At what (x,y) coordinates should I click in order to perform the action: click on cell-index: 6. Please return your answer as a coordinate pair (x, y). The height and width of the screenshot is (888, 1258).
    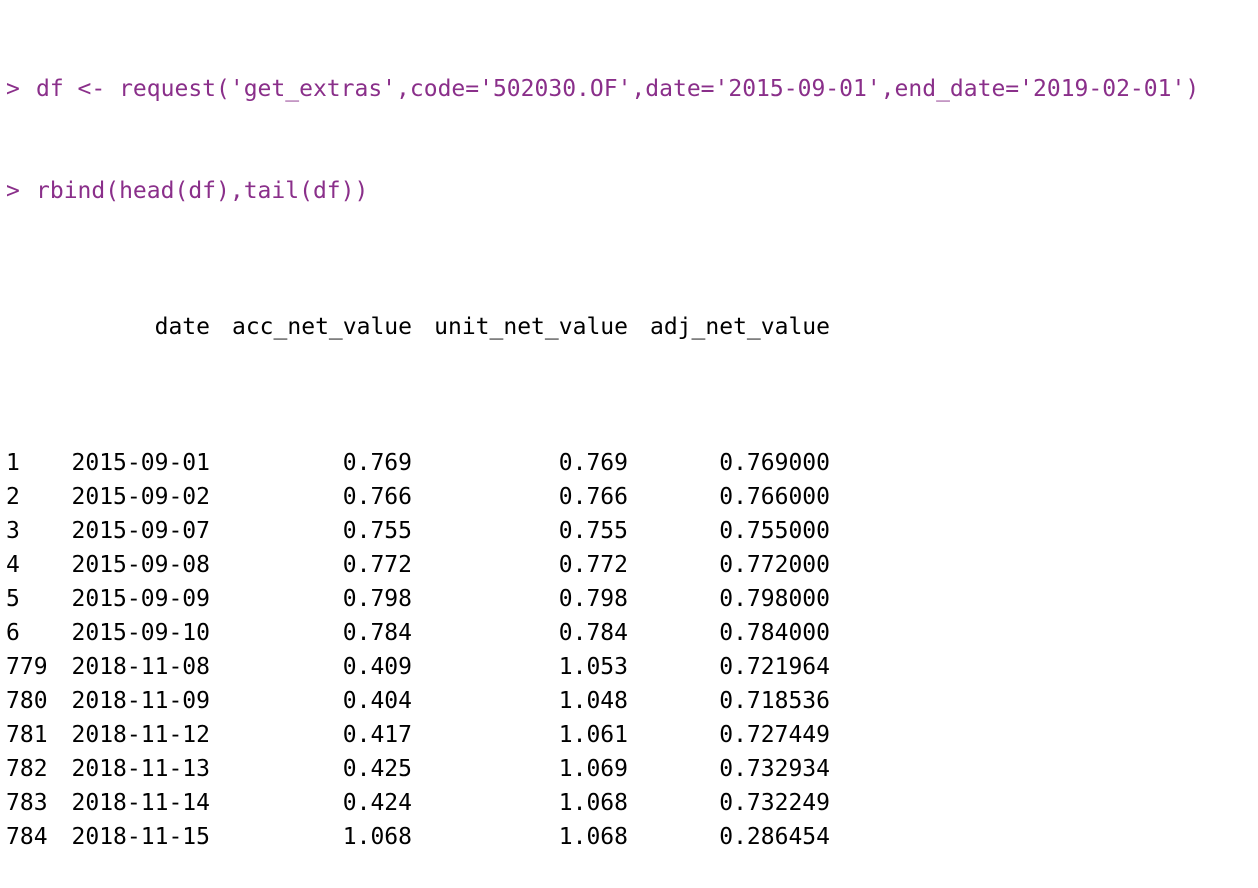
    Looking at the image, I should click on (13, 633).